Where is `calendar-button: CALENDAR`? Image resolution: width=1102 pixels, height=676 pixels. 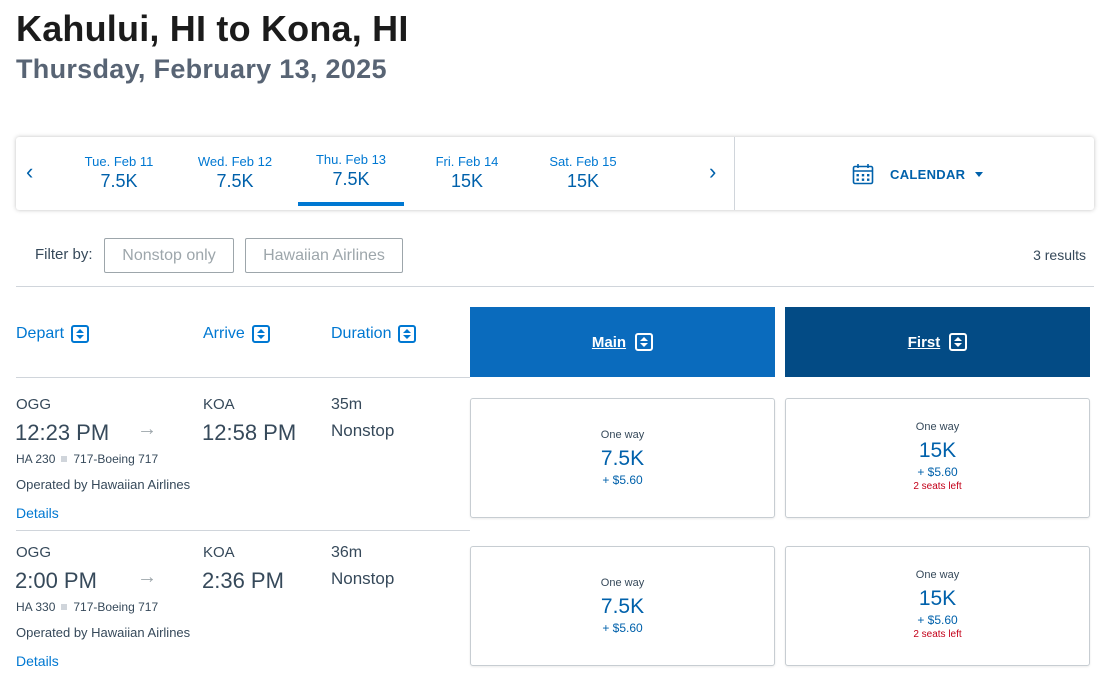 calendar-button: CALENDAR is located at coordinates (918, 174).